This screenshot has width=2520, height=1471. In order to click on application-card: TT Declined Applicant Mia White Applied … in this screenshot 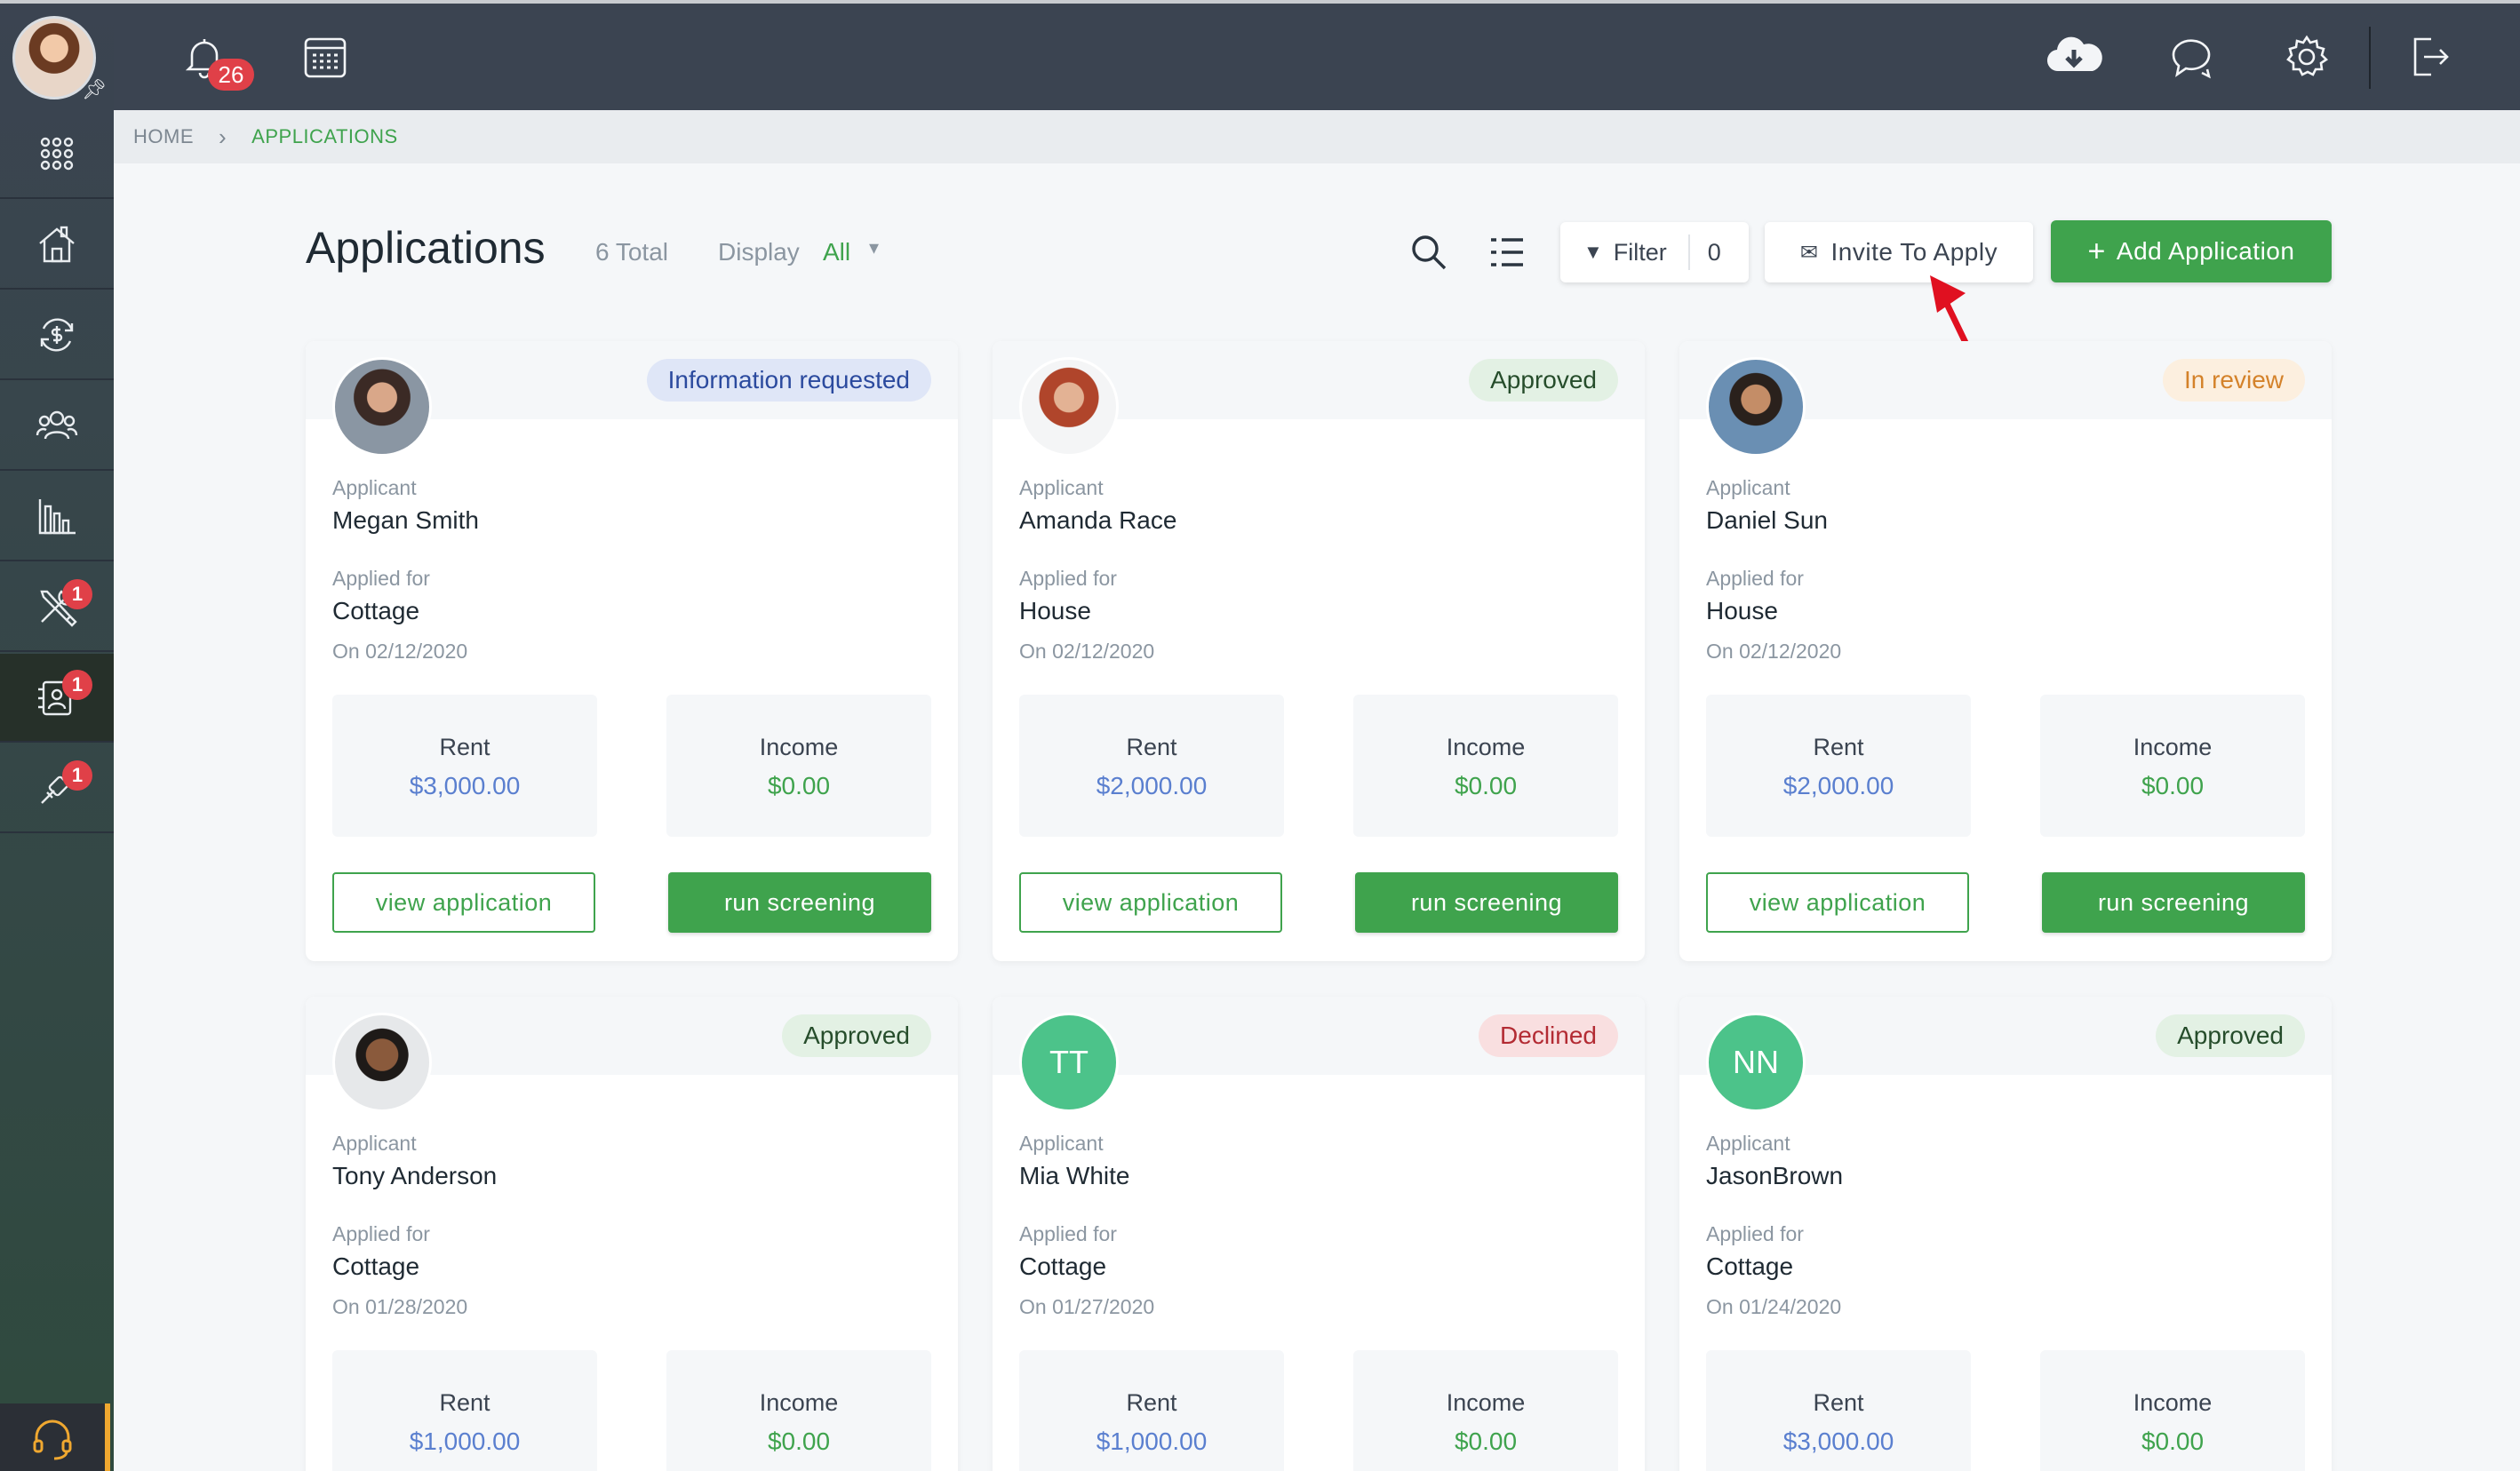, I will do `click(1319, 1234)`.